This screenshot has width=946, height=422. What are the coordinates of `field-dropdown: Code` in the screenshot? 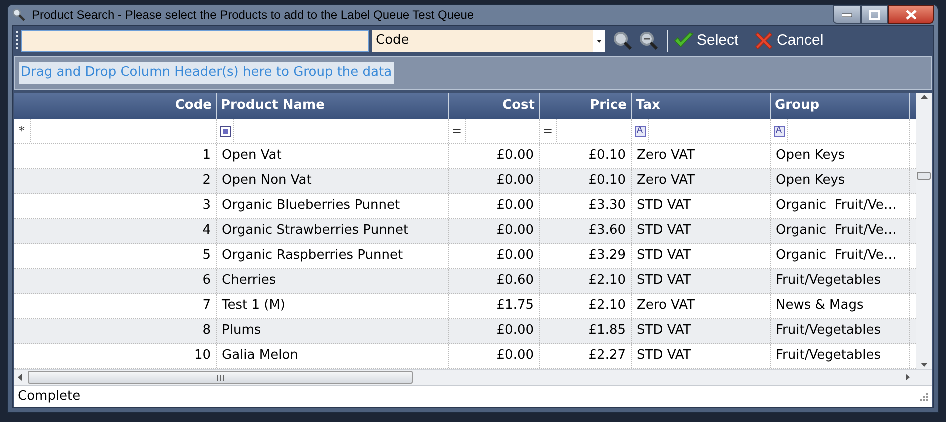 It's located at (488, 41).